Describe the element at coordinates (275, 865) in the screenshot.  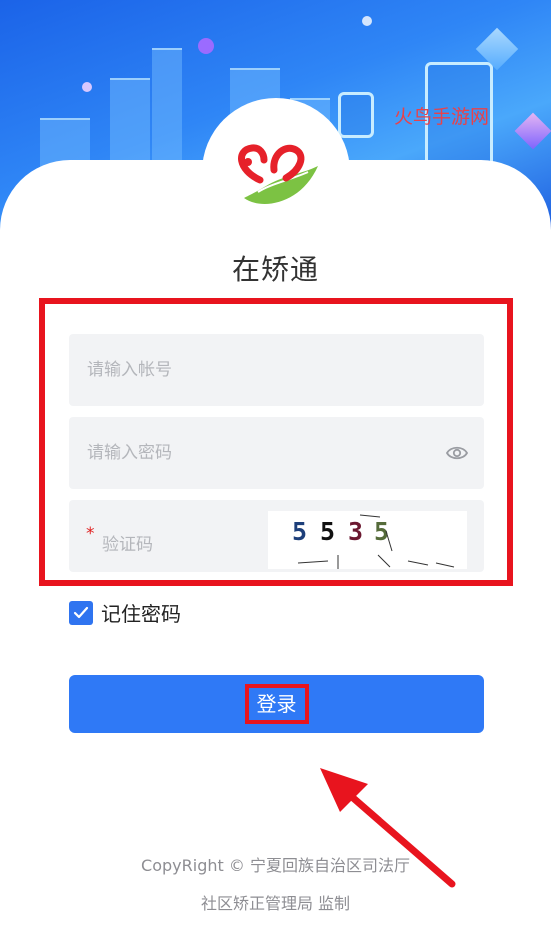
I see `copyright-text: CopyRight © 宁夏回族自治区司法厅` at that location.